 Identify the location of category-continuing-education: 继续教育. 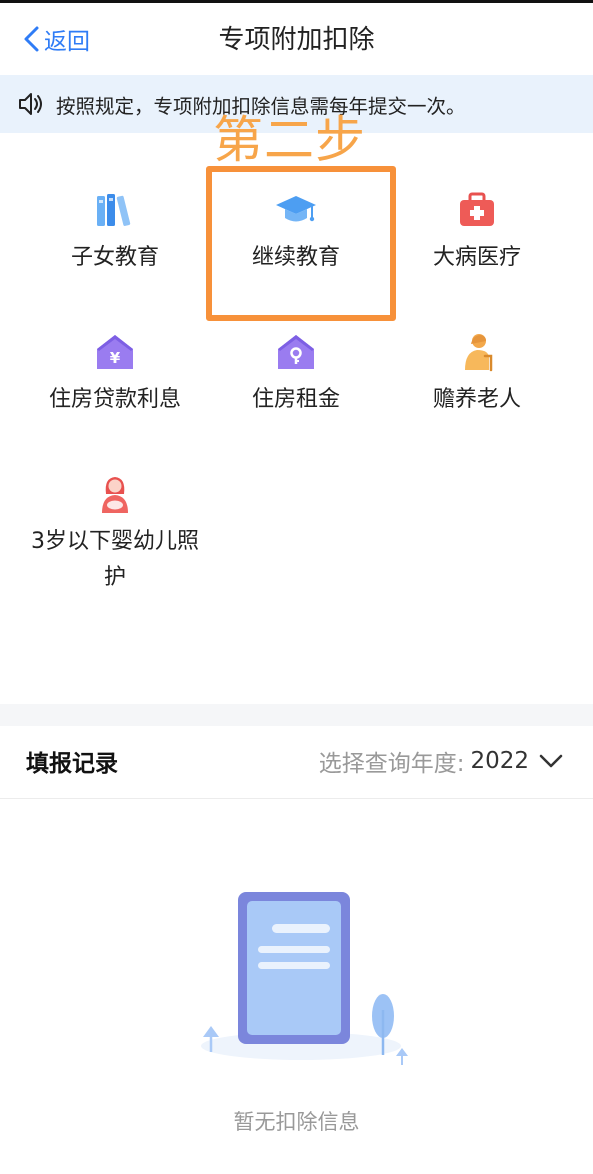
(296, 232).